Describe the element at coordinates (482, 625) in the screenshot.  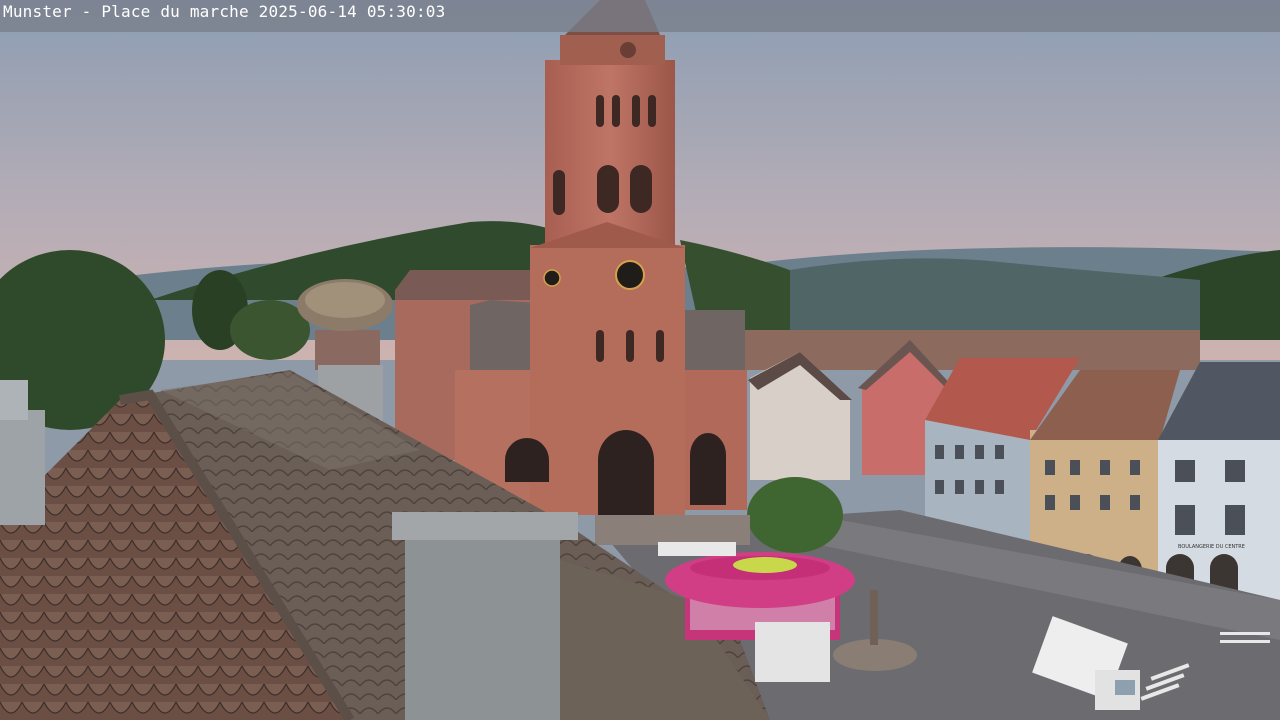
I see `chimney` at that location.